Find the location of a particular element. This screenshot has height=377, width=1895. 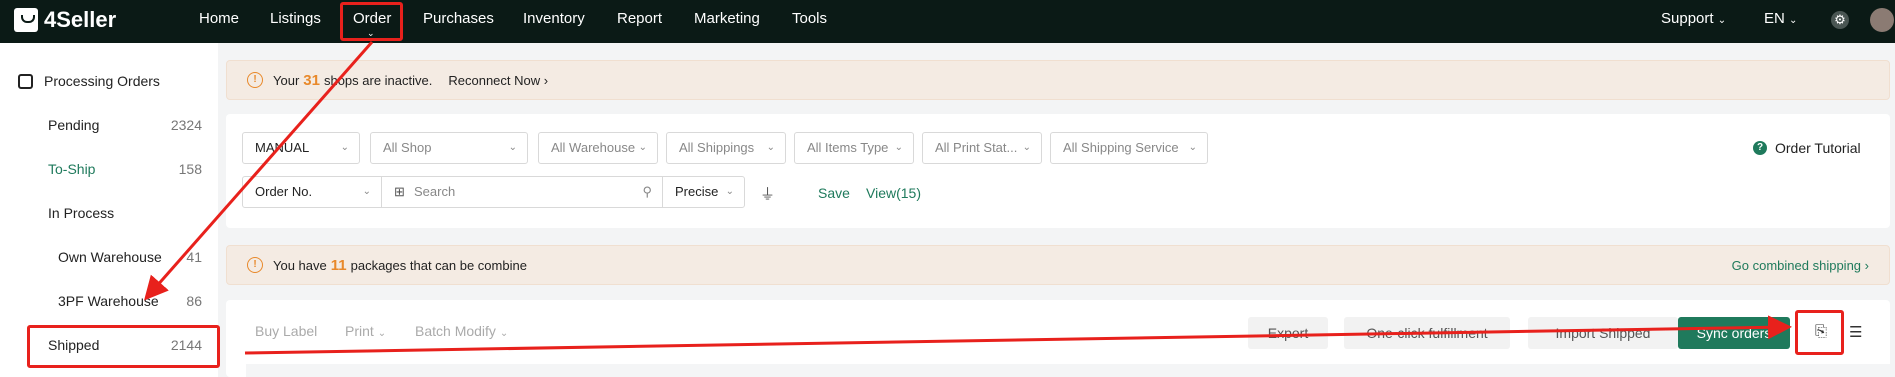

brand-name: 4Seller is located at coordinates (80, 19).